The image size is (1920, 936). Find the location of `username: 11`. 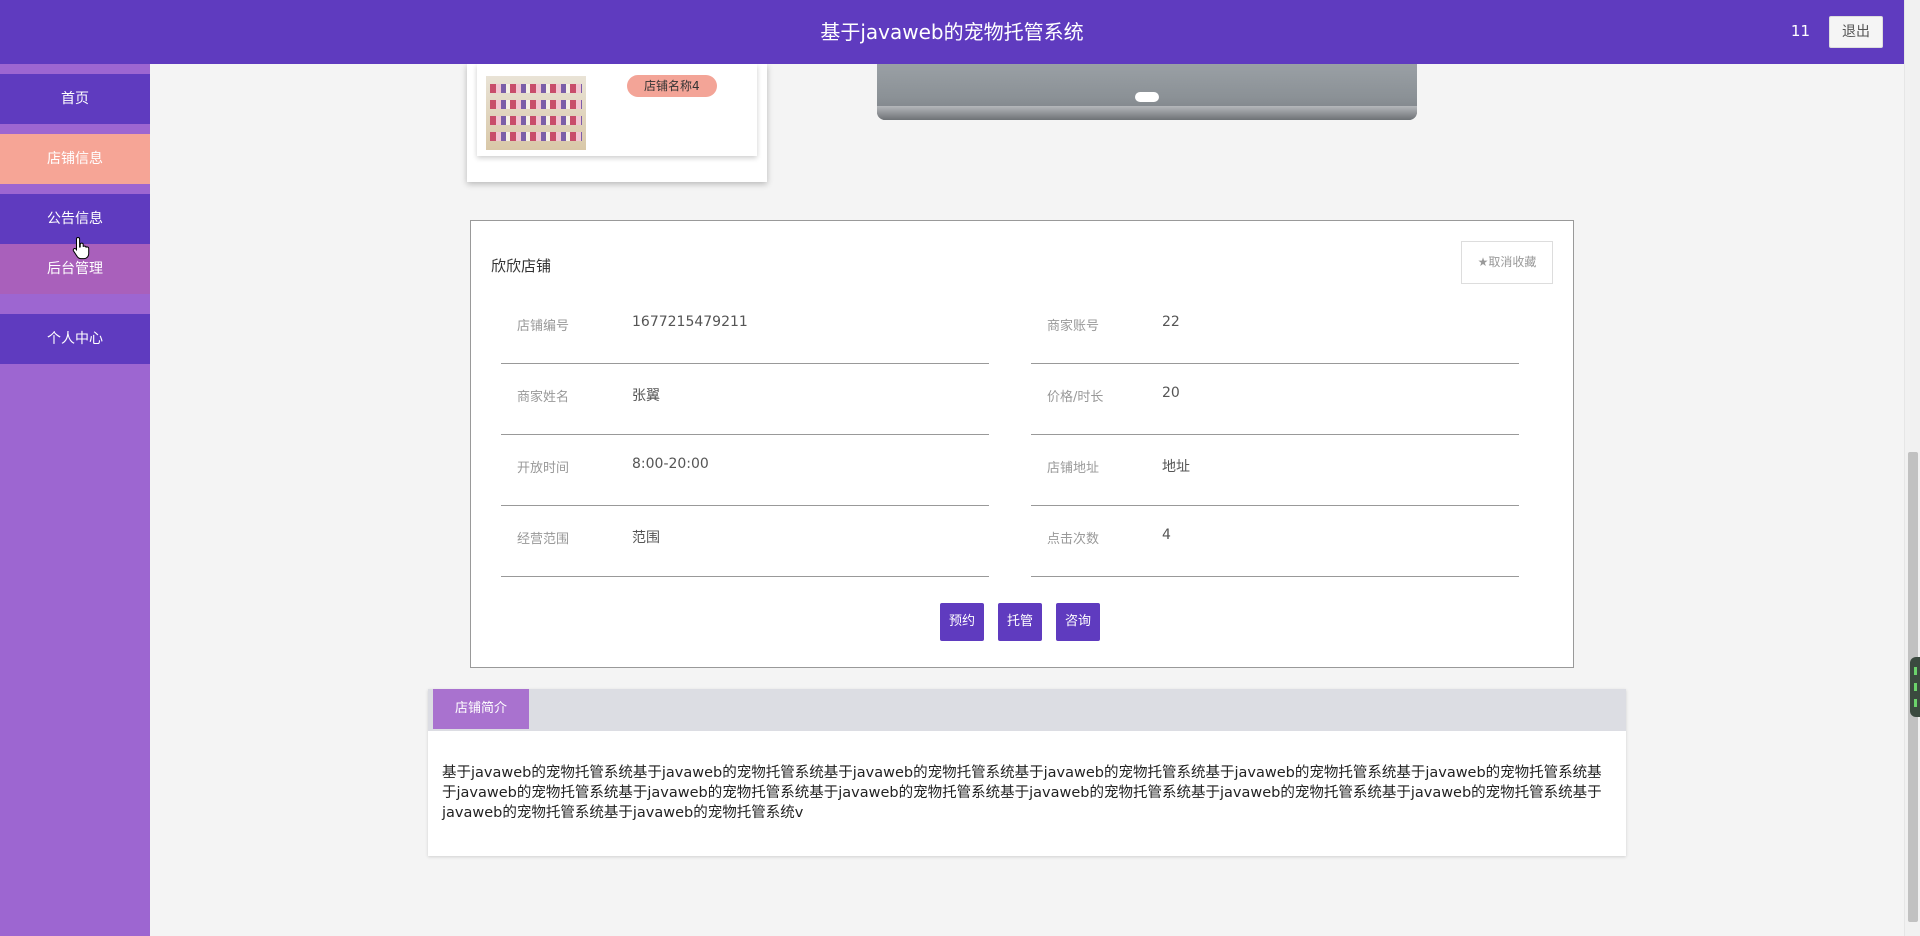

username: 11 is located at coordinates (1800, 31).